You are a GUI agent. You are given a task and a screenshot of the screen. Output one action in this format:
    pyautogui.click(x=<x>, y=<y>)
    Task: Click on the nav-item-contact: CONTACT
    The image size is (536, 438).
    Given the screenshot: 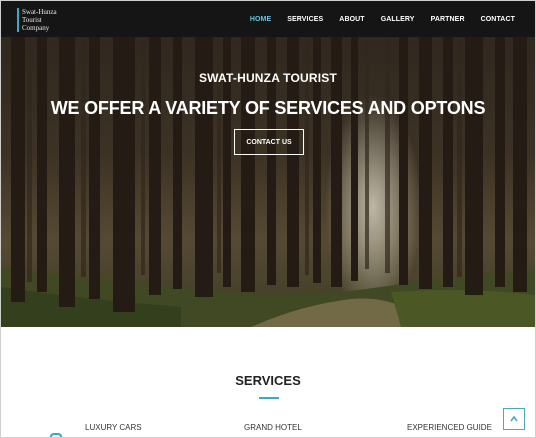 What is the action you would take?
    pyautogui.click(x=498, y=19)
    